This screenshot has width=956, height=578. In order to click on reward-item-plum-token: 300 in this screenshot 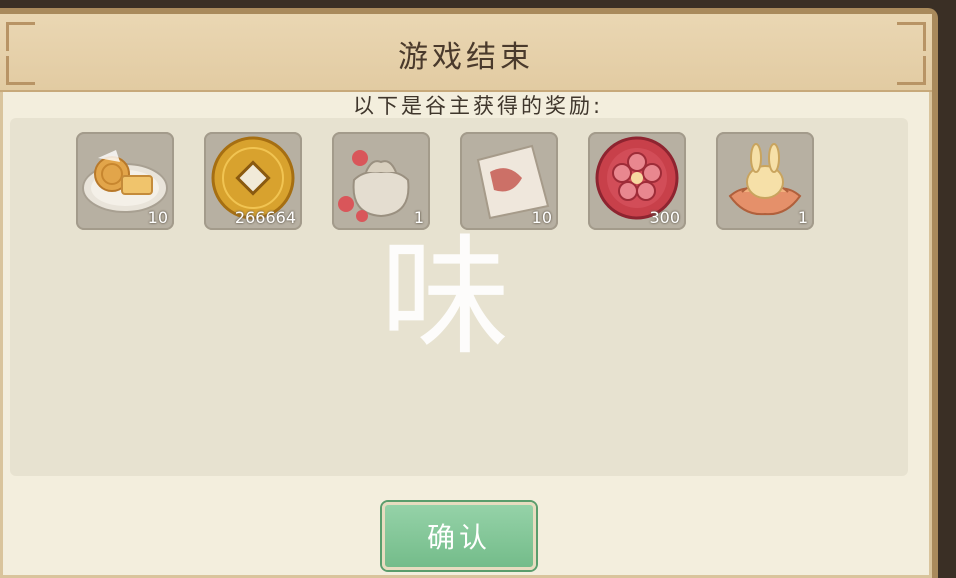, I will do `click(637, 181)`.